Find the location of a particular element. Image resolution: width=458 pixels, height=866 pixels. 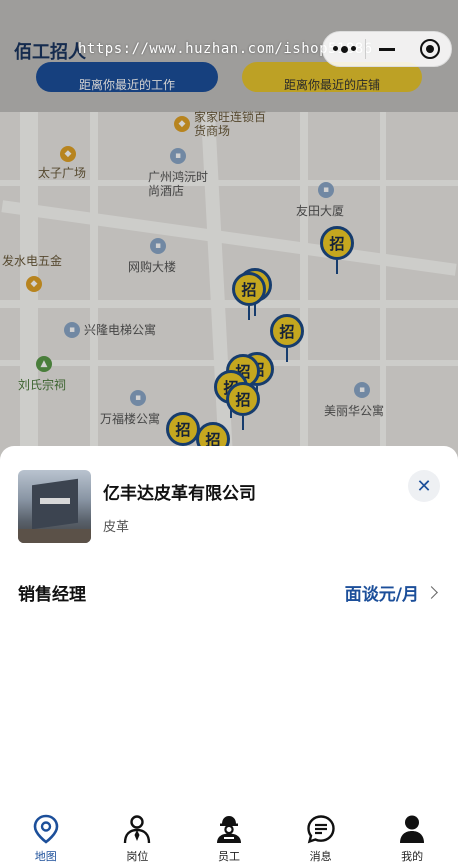

tab-employees: 员工 is located at coordinates (229, 833).